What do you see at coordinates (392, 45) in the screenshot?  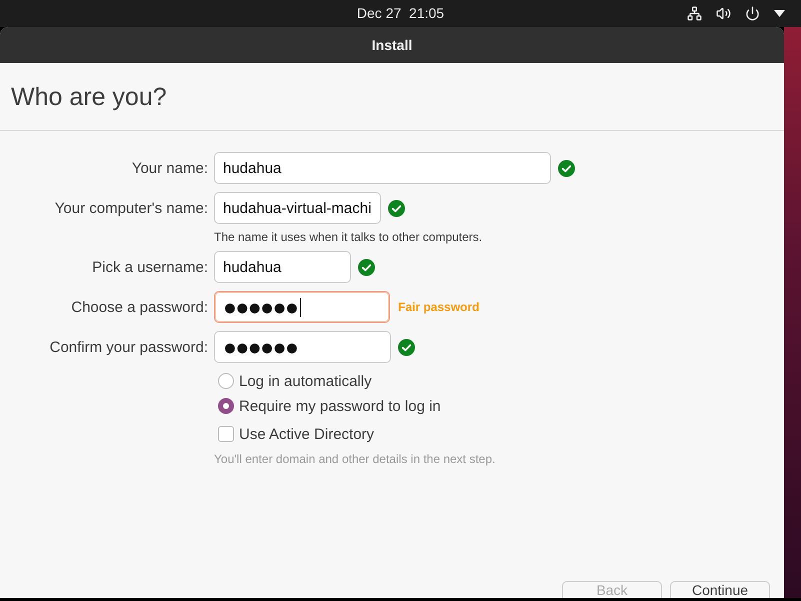 I see `window-title: Install` at bounding box center [392, 45].